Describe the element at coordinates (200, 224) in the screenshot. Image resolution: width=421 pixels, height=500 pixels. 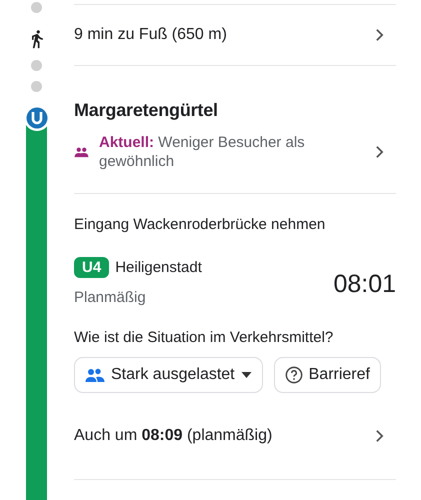
I see `entrance-instruction: Eingang Wackenroderbrücke nehmen` at that location.